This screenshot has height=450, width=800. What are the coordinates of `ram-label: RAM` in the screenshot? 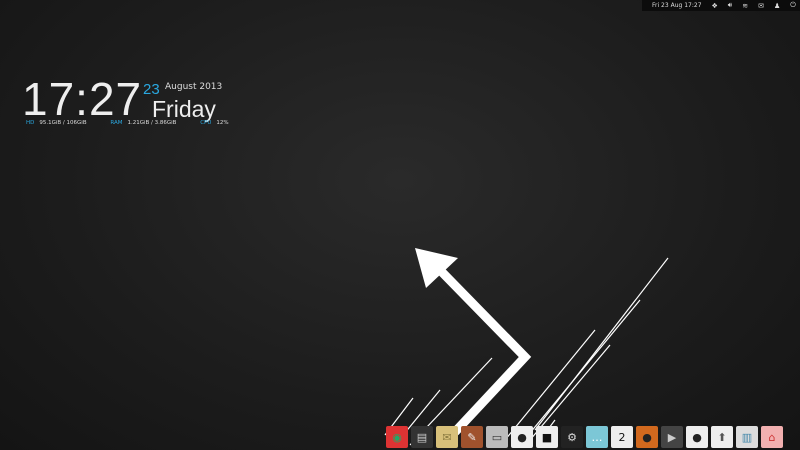 It's located at (116, 123).